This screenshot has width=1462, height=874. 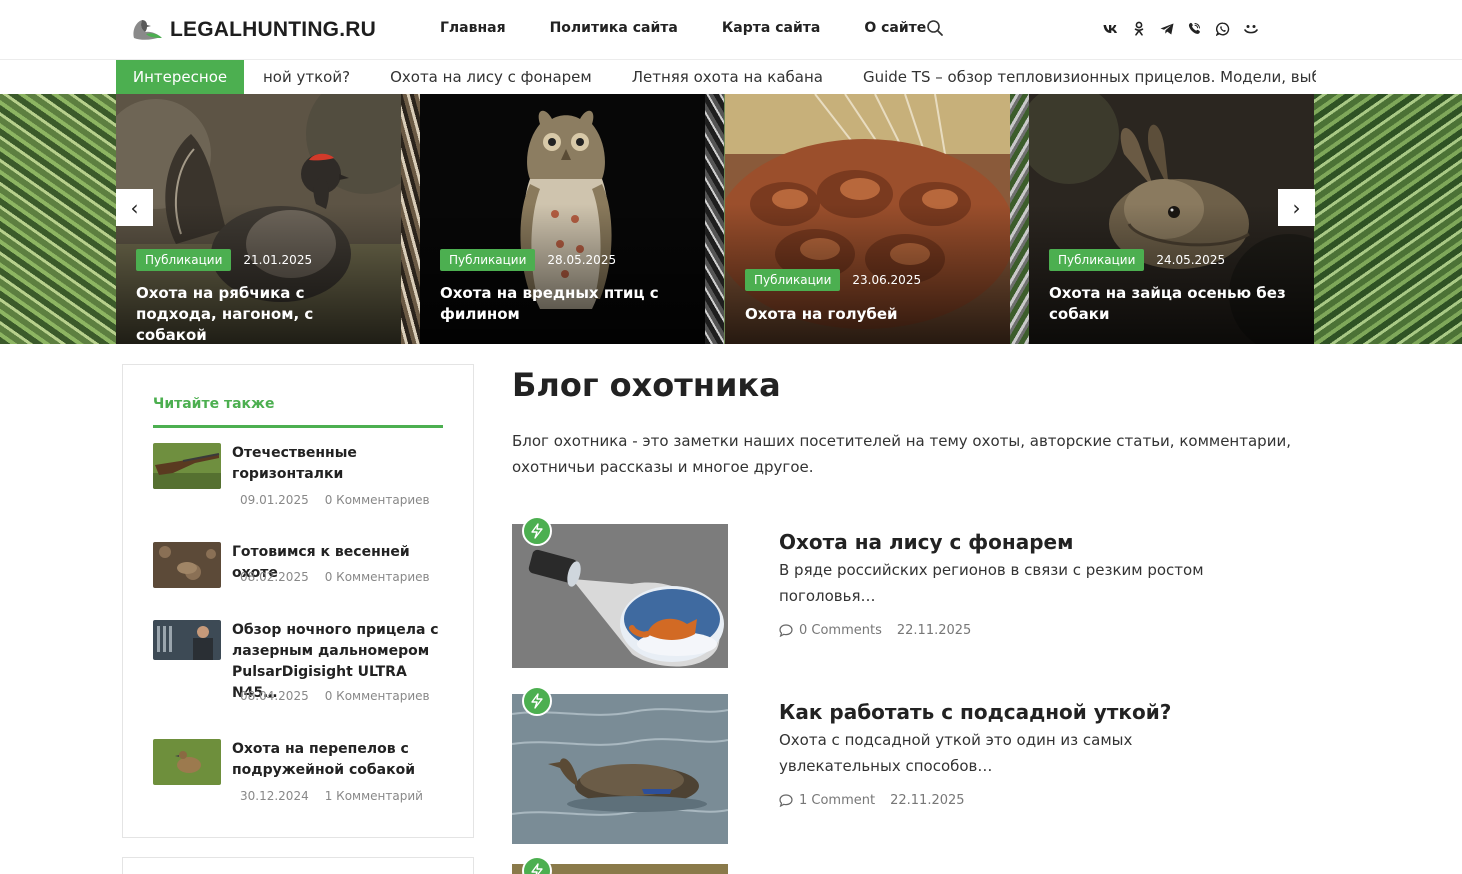 I want to click on post-date: 30.12.2024, so click(x=274, y=796).